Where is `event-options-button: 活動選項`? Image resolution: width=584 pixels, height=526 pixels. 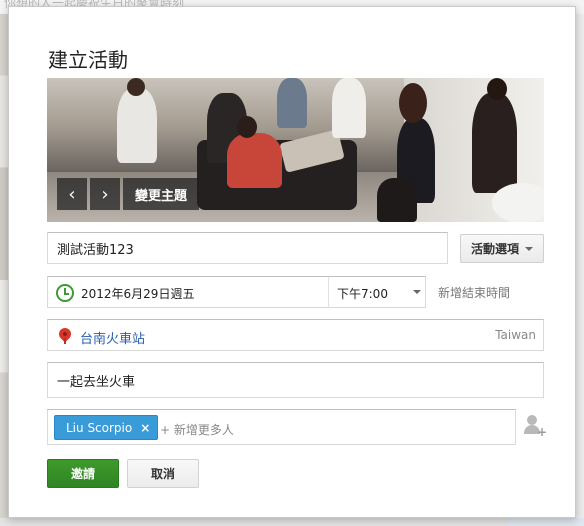
event-options-button: 活動選項 is located at coordinates (502, 248).